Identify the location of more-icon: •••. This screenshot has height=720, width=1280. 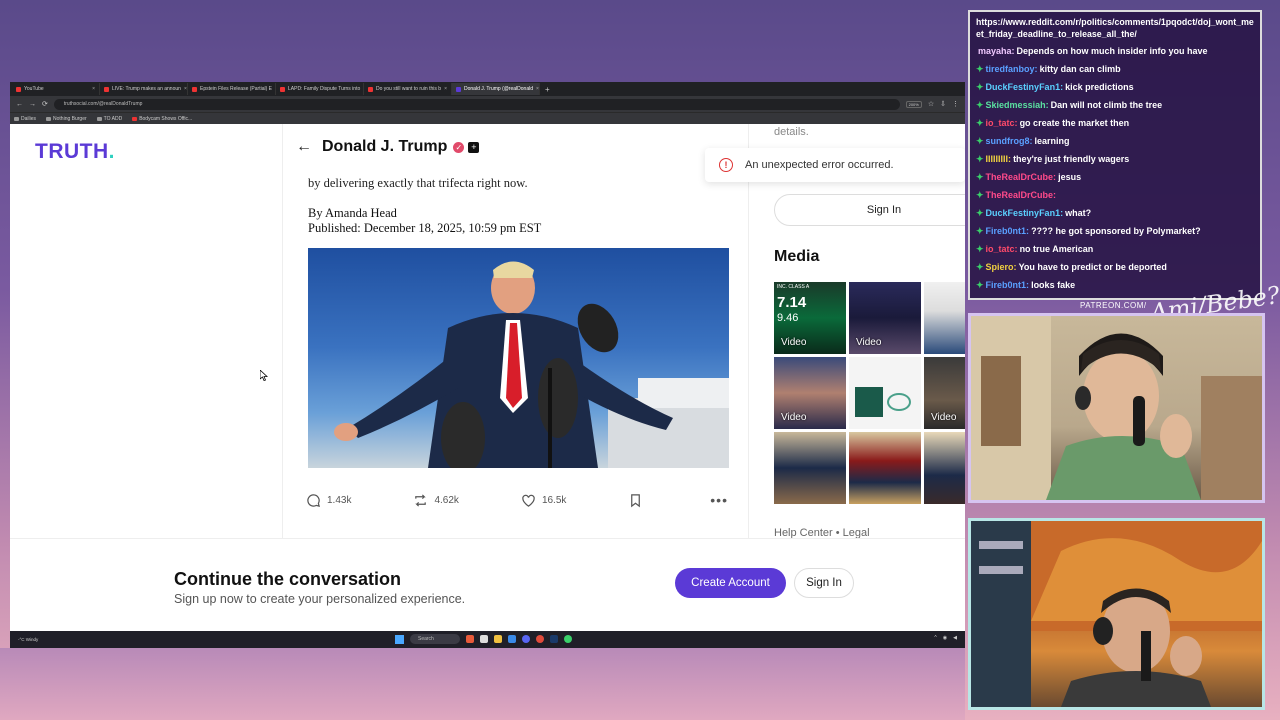
(719, 500).